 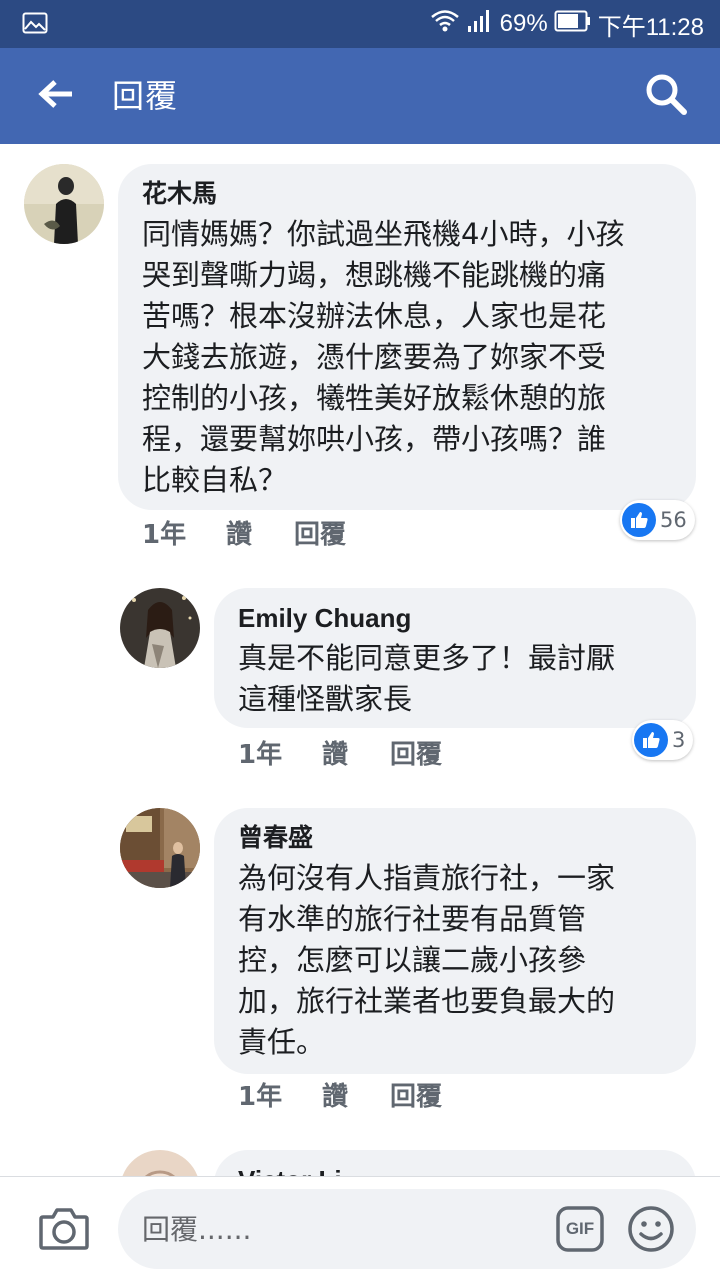 What do you see at coordinates (64, 1229) in the screenshot?
I see `camera-button` at bounding box center [64, 1229].